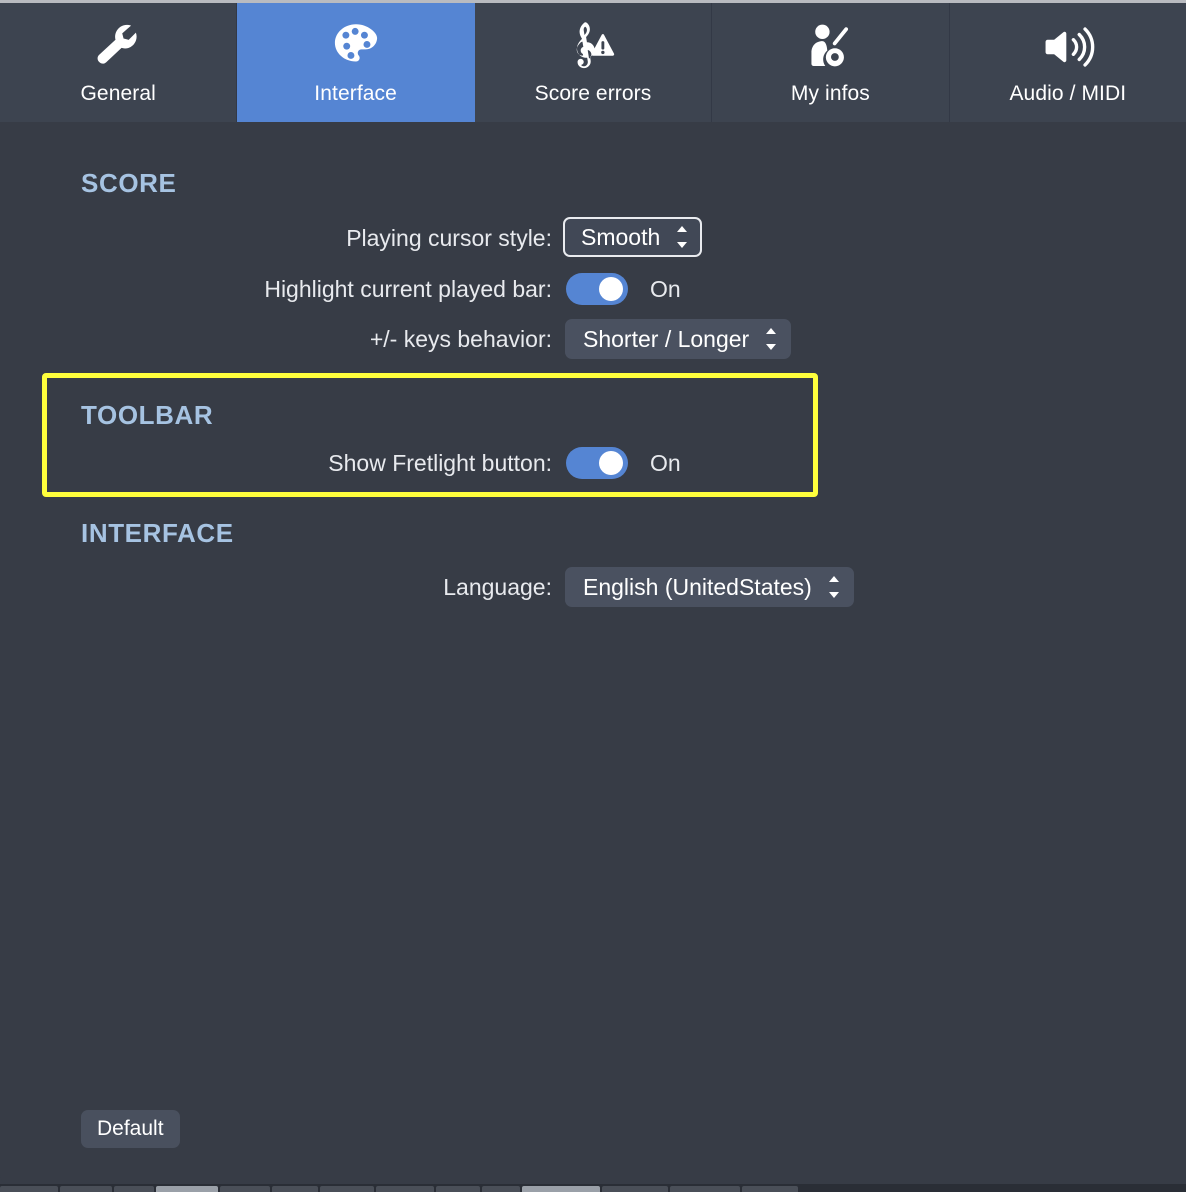  I want to click on keys-behavior-label: +/- keys behavior:, so click(460, 338).